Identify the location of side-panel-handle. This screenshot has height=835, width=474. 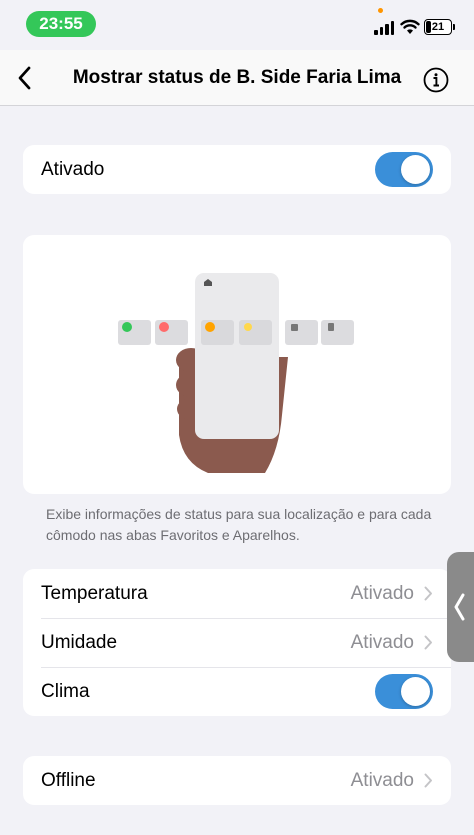
(460, 607).